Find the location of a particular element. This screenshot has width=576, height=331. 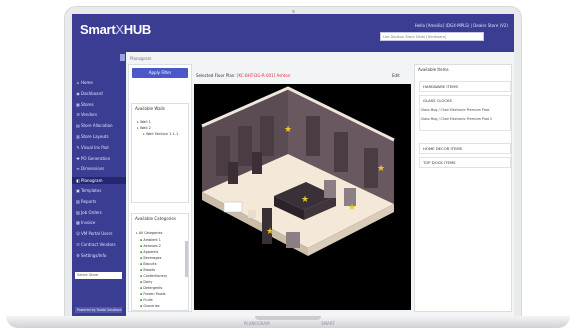

items-title: Available Items is located at coordinates (433, 69).